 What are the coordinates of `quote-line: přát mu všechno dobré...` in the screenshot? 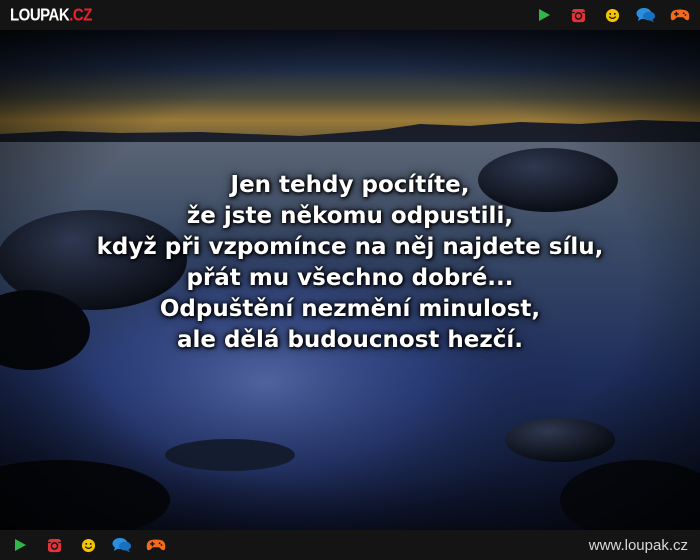 It's located at (350, 278).